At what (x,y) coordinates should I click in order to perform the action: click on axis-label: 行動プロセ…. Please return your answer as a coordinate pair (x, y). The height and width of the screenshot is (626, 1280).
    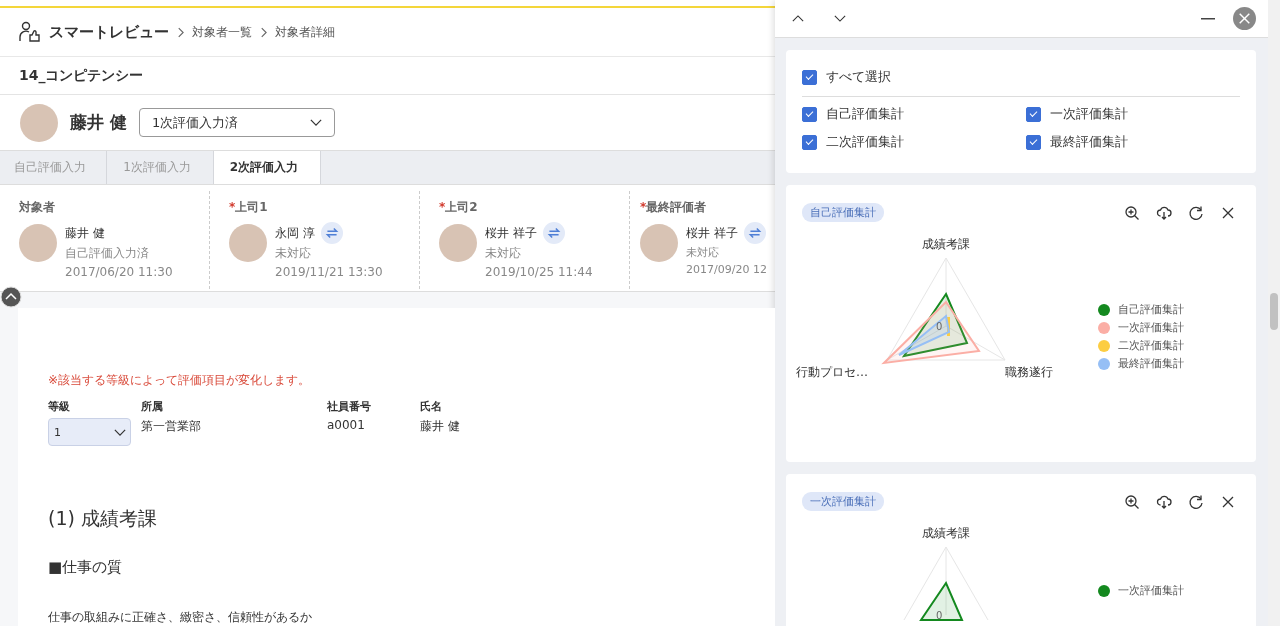
    Looking at the image, I should click on (832, 372).